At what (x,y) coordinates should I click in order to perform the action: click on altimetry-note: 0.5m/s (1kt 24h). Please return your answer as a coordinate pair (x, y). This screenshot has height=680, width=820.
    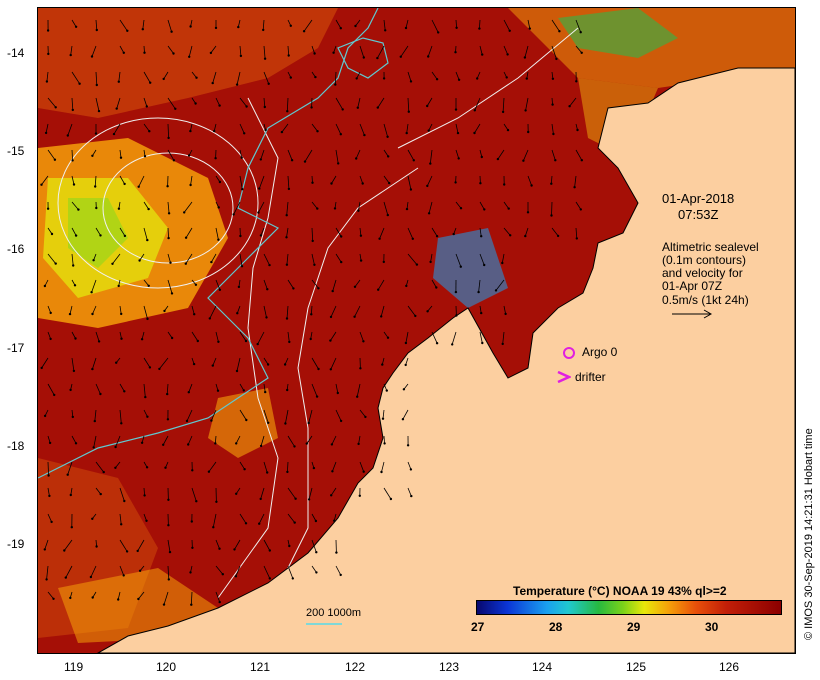
    Looking at the image, I should click on (705, 300).